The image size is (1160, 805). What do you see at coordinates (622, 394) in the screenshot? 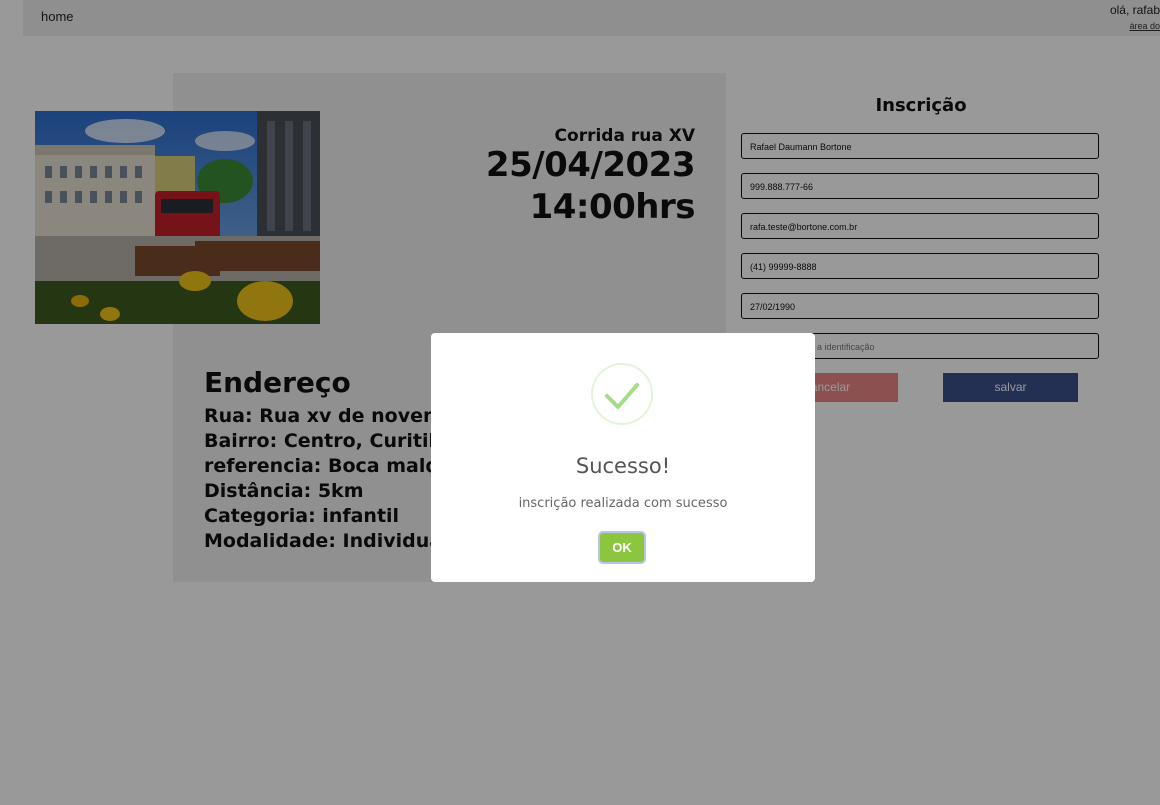
I see `checkmark-icon` at bounding box center [622, 394].